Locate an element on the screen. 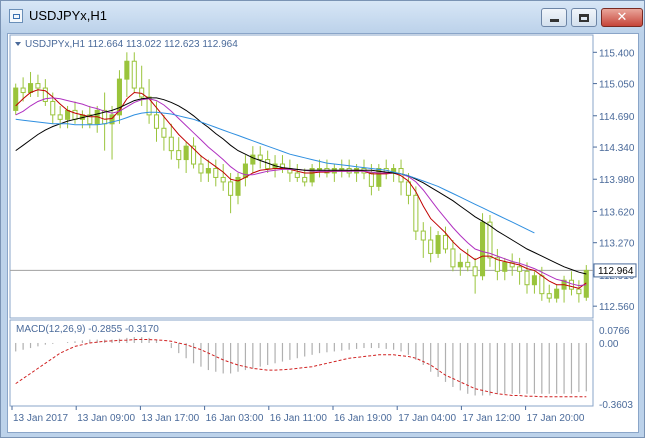 The image size is (645, 438). current-price-value: 112.964 is located at coordinates (616, 271).